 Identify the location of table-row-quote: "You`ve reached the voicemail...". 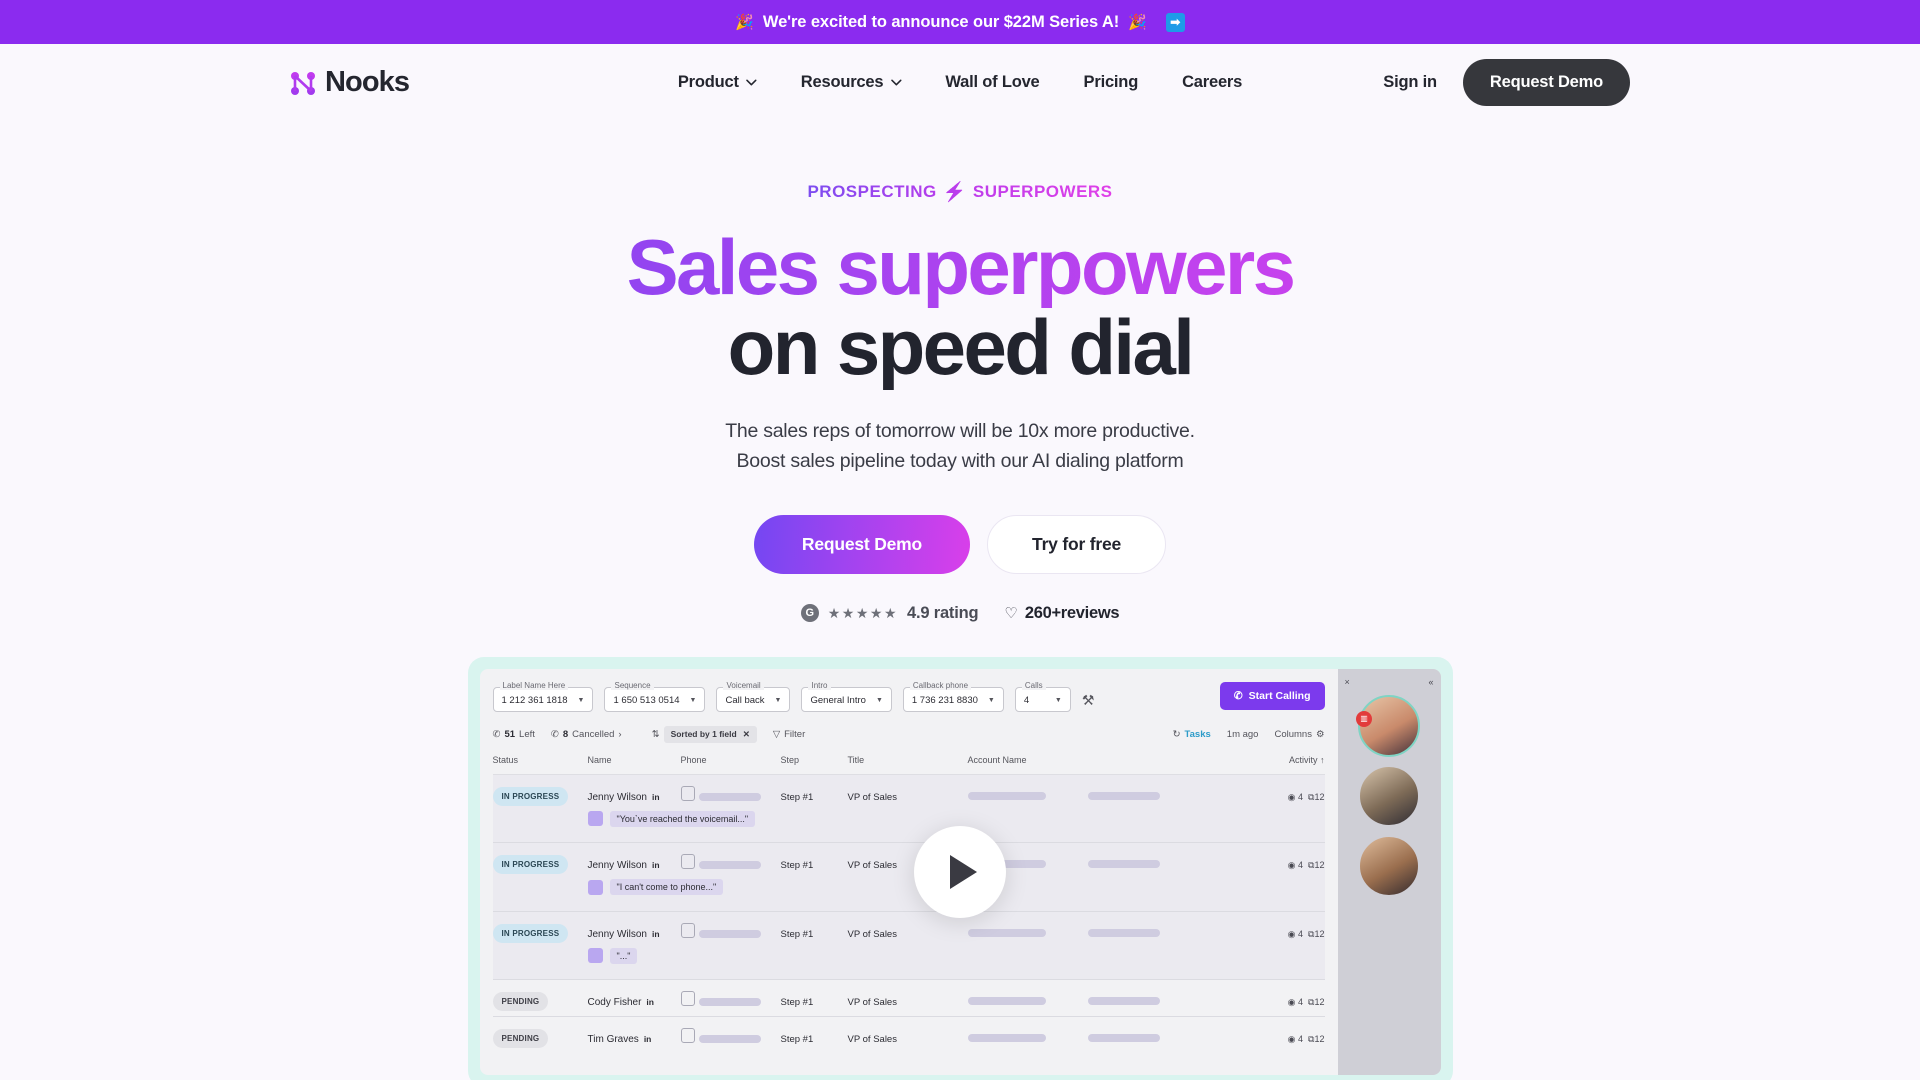
(908, 826).